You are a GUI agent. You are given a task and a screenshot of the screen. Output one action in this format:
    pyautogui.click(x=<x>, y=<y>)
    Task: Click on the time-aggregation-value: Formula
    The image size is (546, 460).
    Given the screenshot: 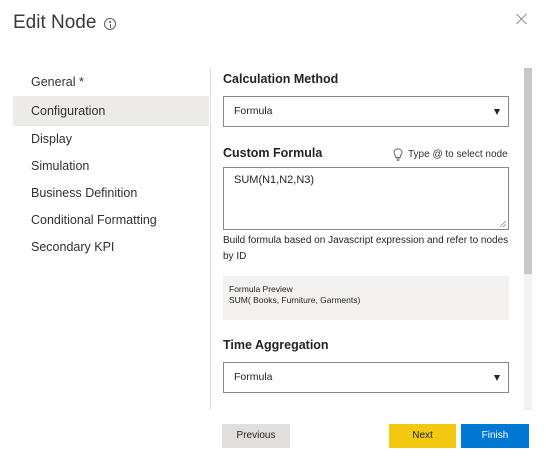 What is the action you would take?
    pyautogui.click(x=253, y=377)
    